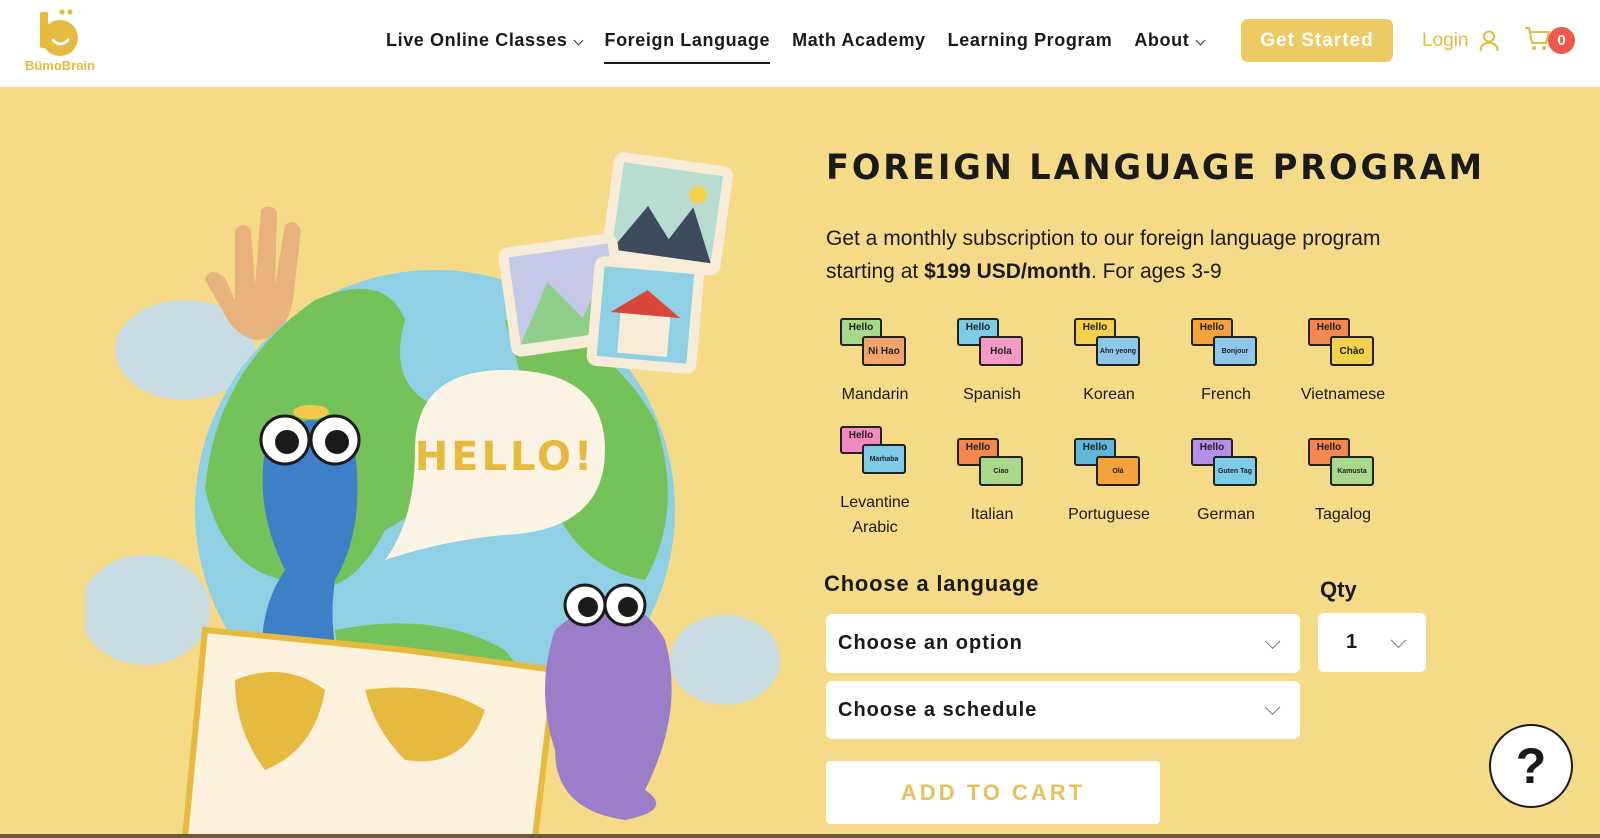 The height and width of the screenshot is (838, 1600). Describe the element at coordinates (932, 583) in the screenshot. I see `choose-language-label: Choose a language` at that location.